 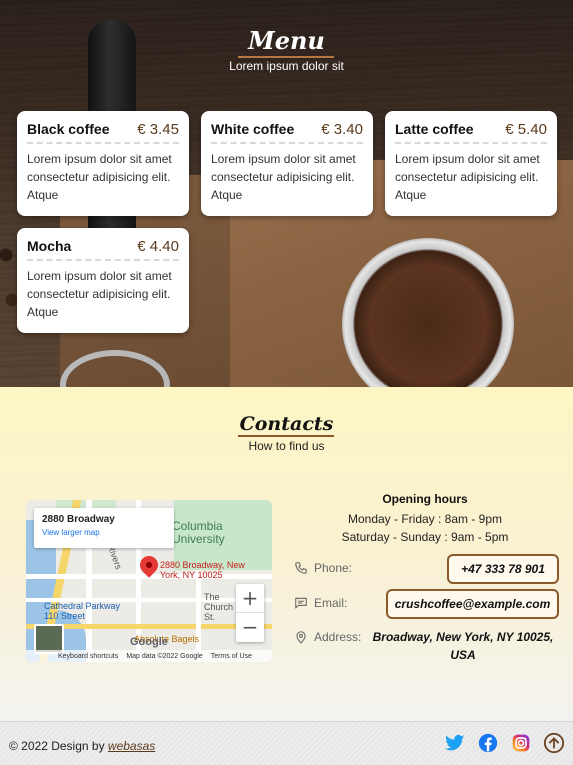 What do you see at coordinates (286, 57) in the screenshot?
I see `menu-title-underline` at bounding box center [286, 57].